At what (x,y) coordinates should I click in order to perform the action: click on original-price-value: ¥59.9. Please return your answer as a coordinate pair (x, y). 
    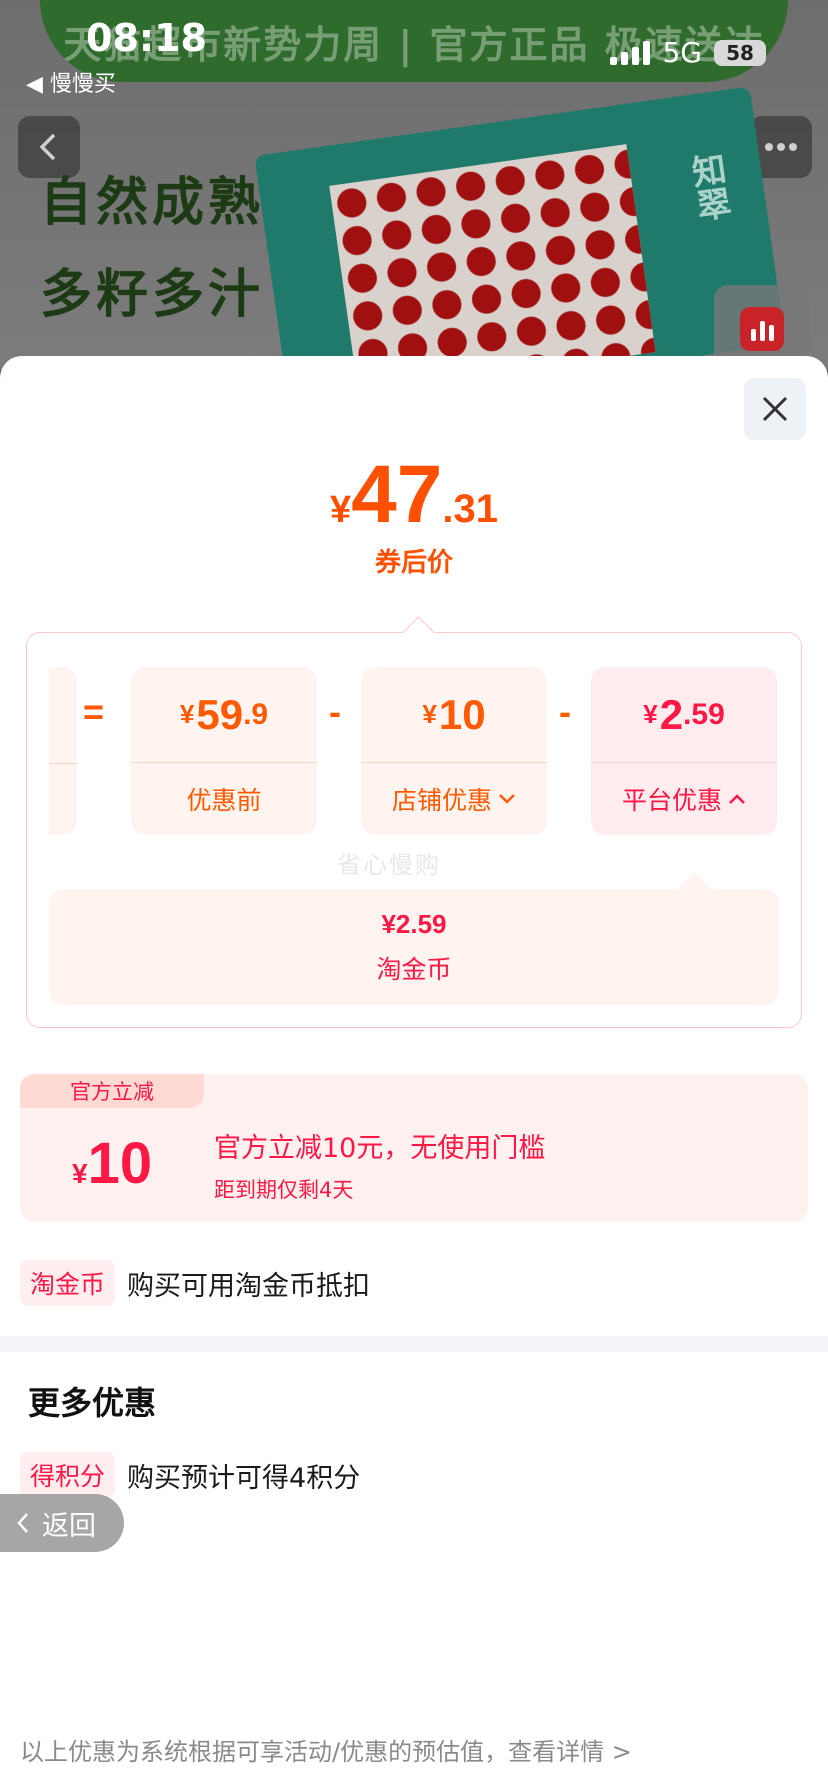
    Looking at the image, I should click on (224, 715).